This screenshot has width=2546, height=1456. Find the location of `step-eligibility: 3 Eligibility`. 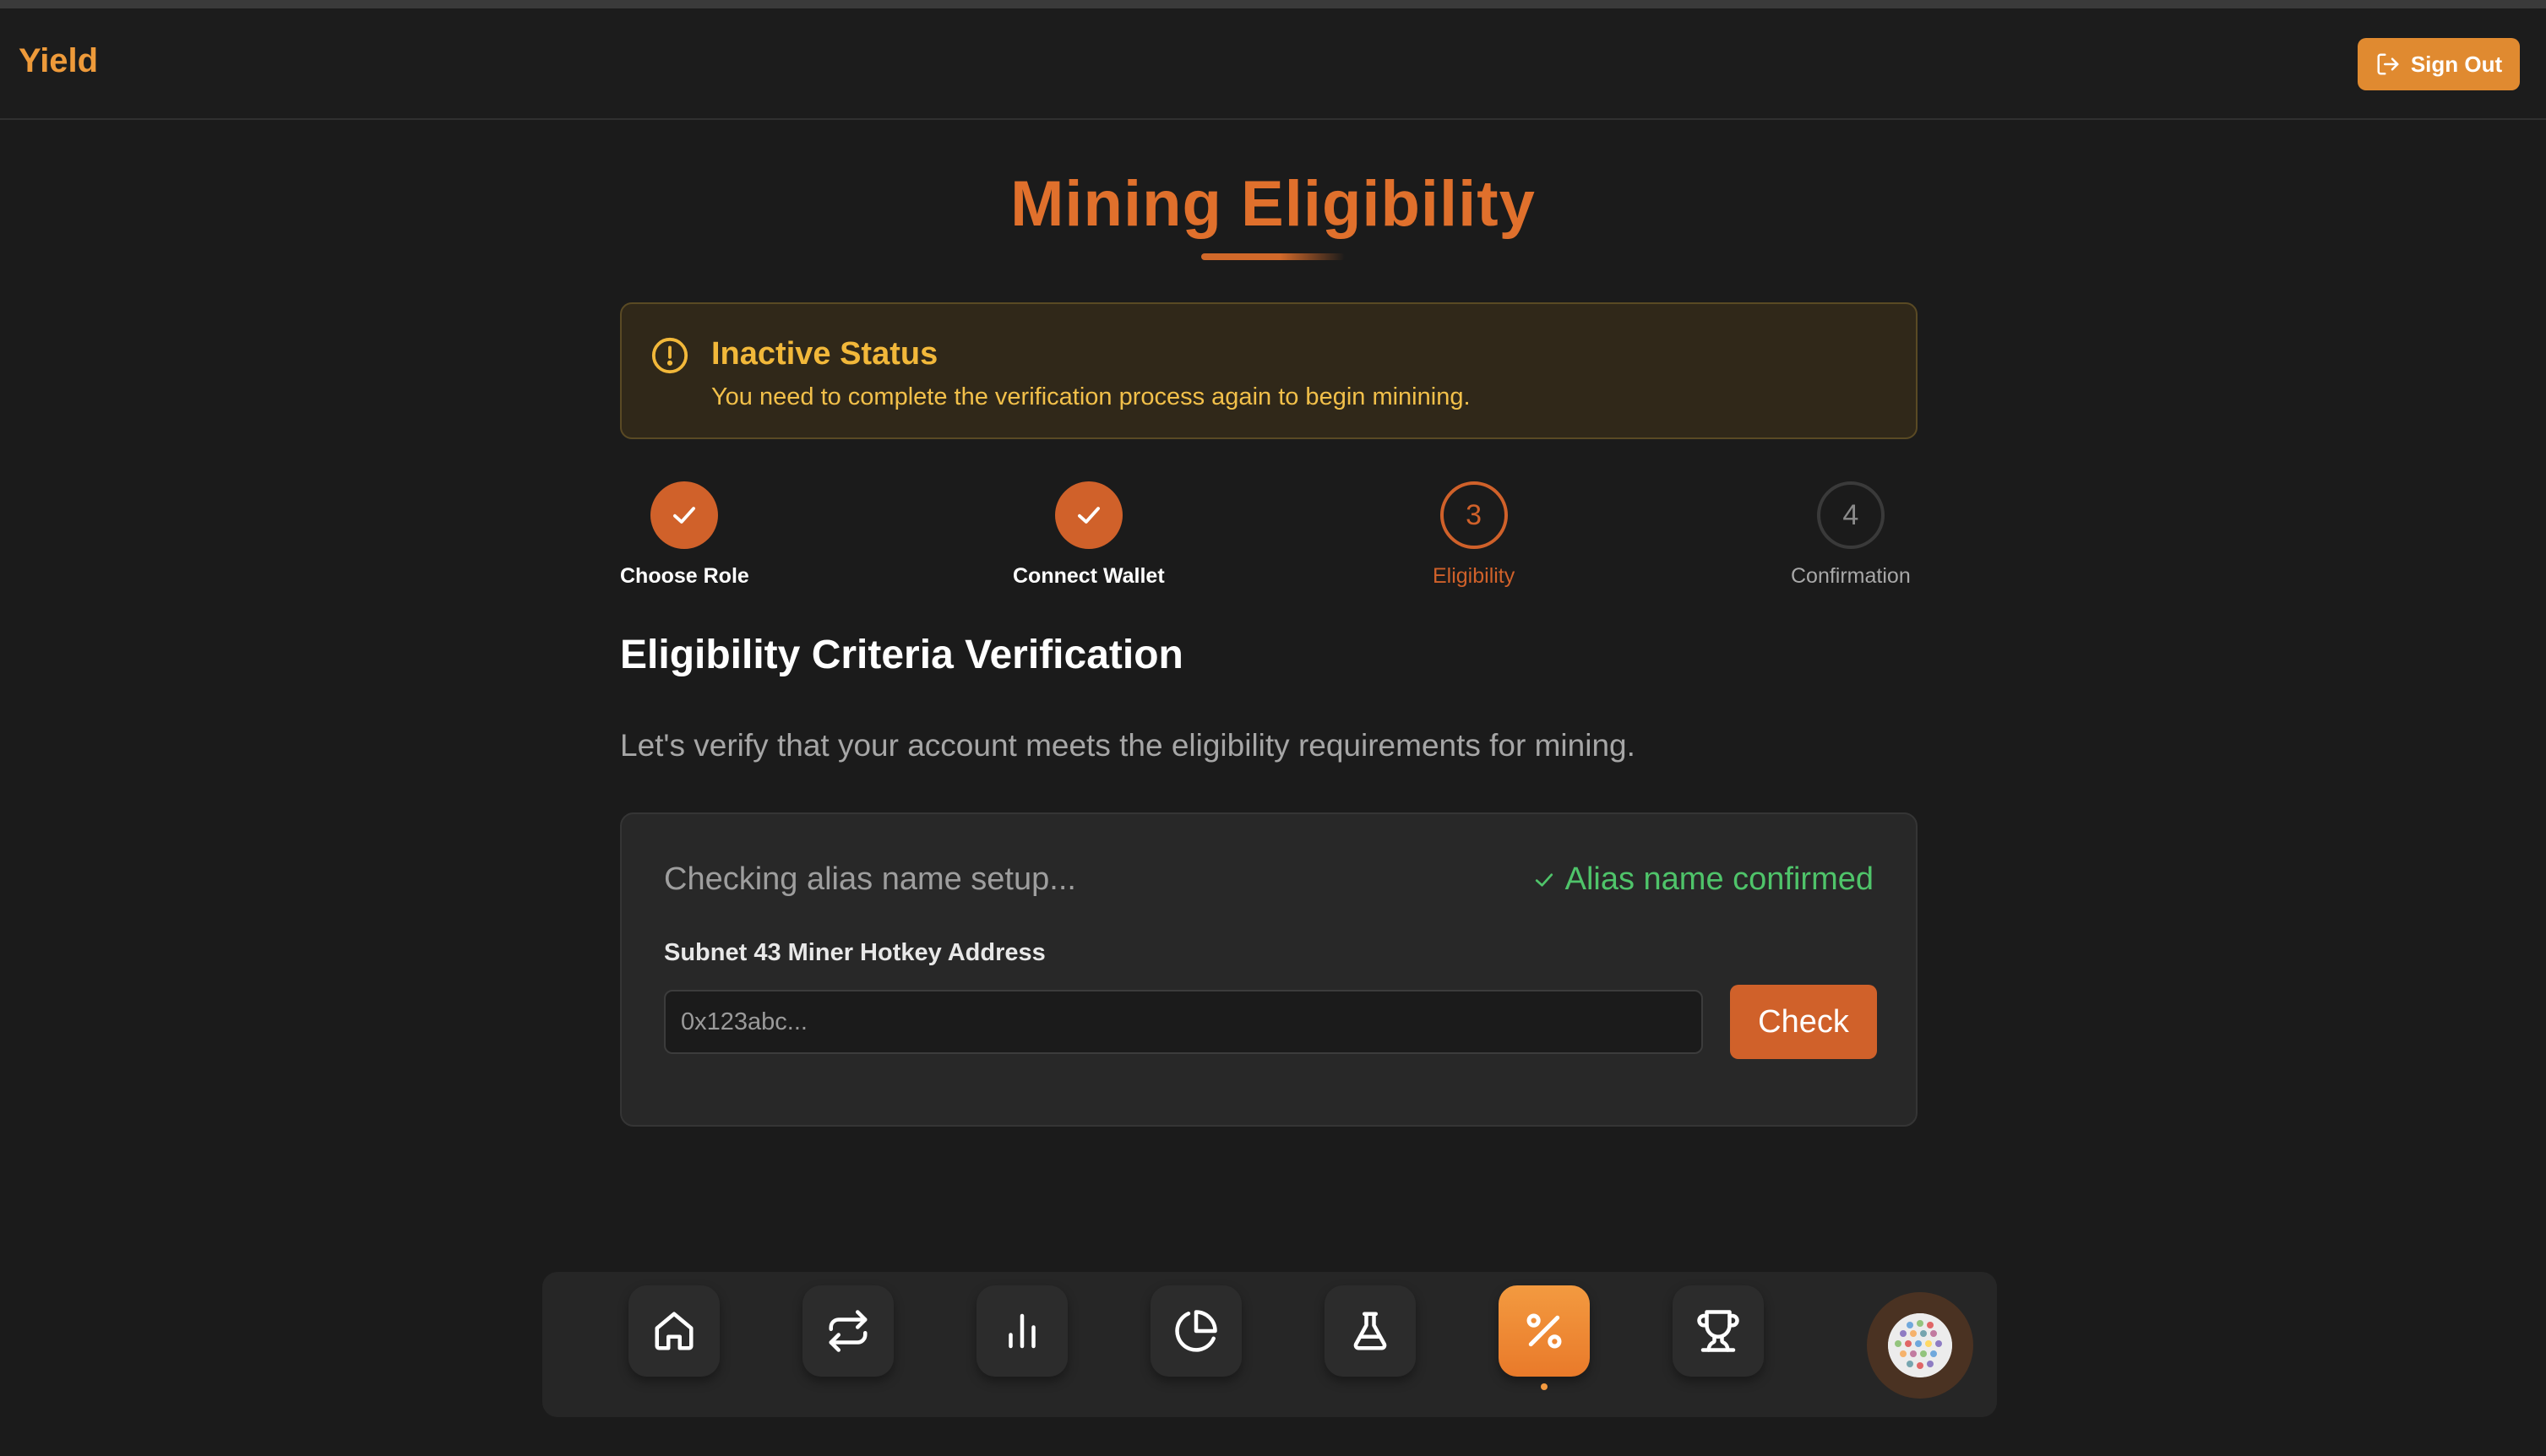

step-eligibility: 3 Eligibility is located at coordinates (1474, 535).